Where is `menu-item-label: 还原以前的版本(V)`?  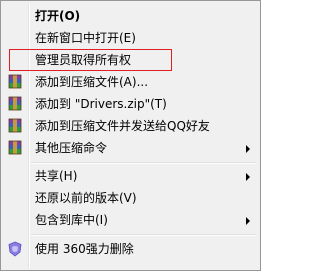
menu-item-label: 还原以前的版本(V) is located at coordinates (86, 198).